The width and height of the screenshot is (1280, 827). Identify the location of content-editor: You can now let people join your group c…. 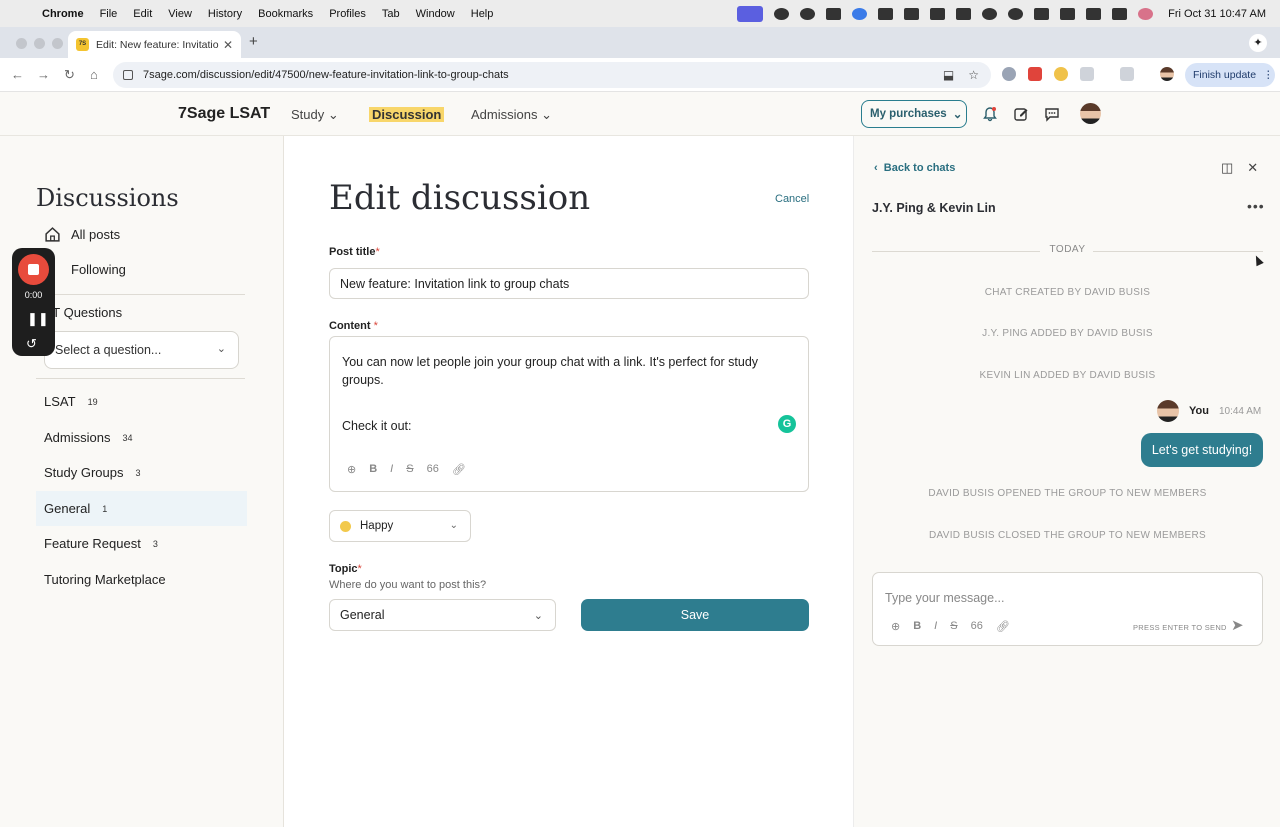
(569, 414).